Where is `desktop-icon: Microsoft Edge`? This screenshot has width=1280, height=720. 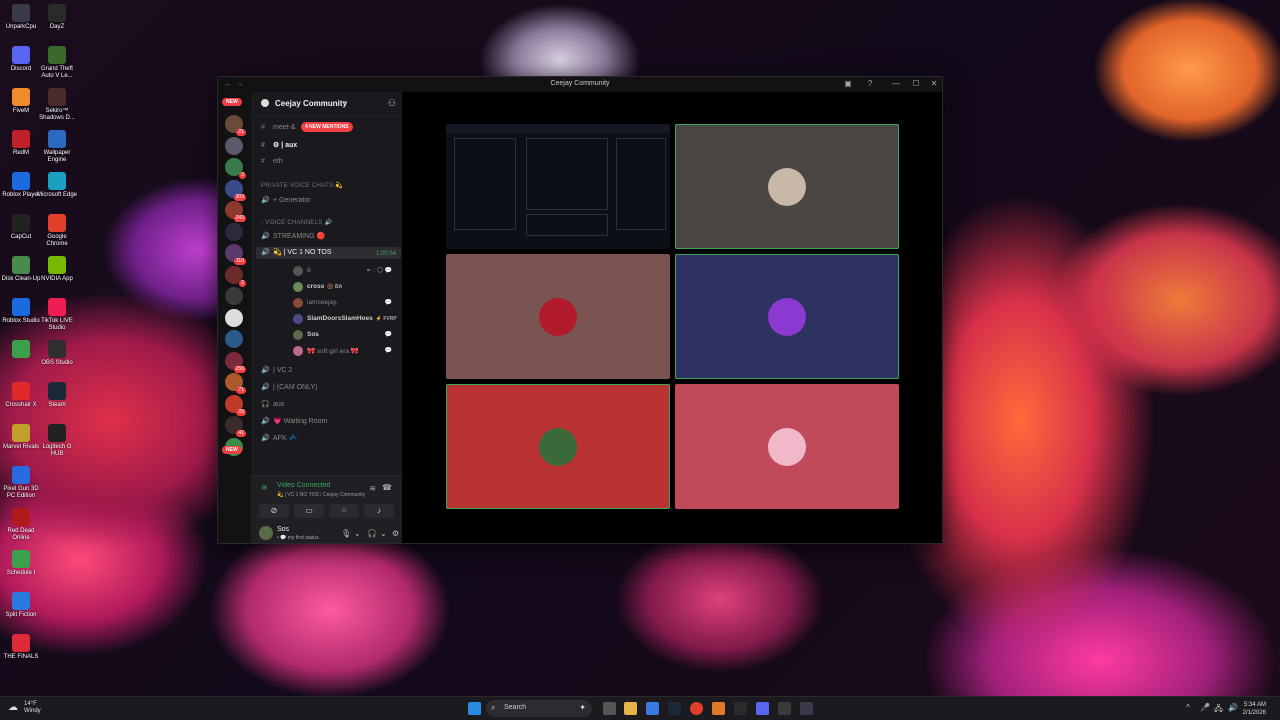 desktop-icon: Microsoft Edge is located at coordinates (57, 185).